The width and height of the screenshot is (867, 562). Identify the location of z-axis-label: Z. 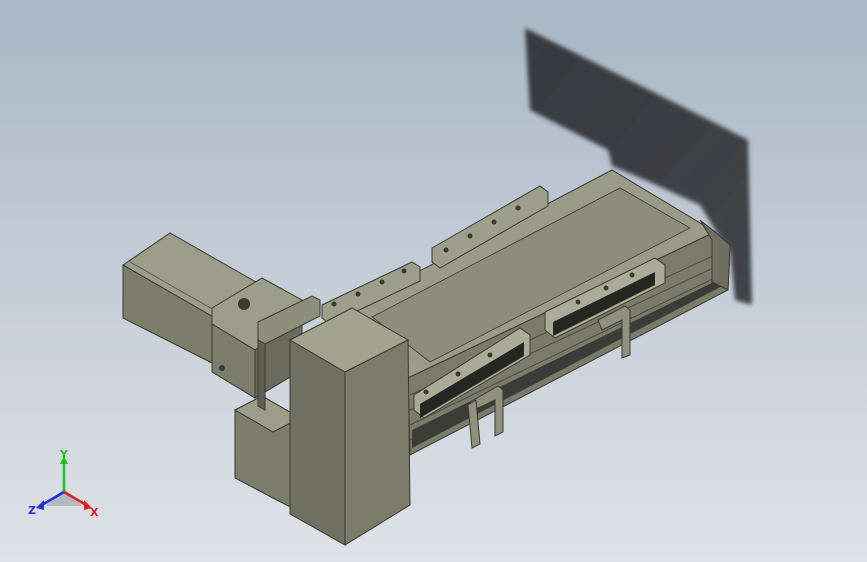
(32, 510).